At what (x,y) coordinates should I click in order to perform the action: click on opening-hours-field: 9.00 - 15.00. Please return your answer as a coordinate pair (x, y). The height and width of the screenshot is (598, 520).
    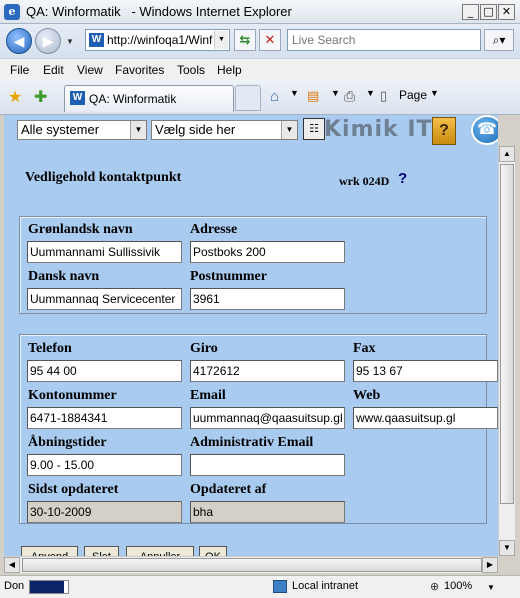
    Looking at the image, I should click on (104, 465).